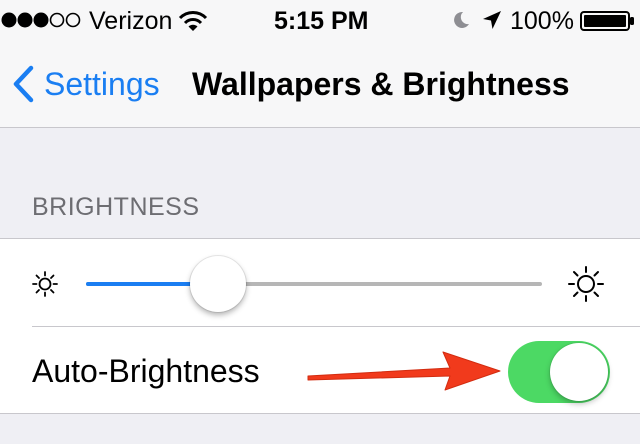  I want to click on back-button: Settings, so click(86, 84).